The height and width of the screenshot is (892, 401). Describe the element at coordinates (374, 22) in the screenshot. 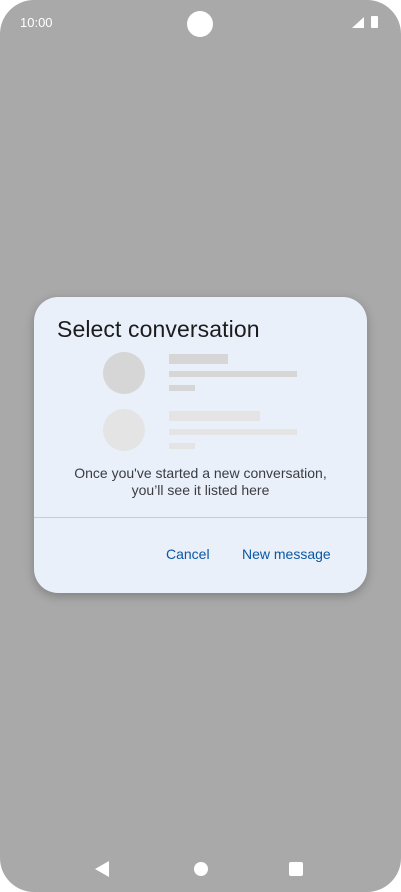

I see `battery-icon` at that location.